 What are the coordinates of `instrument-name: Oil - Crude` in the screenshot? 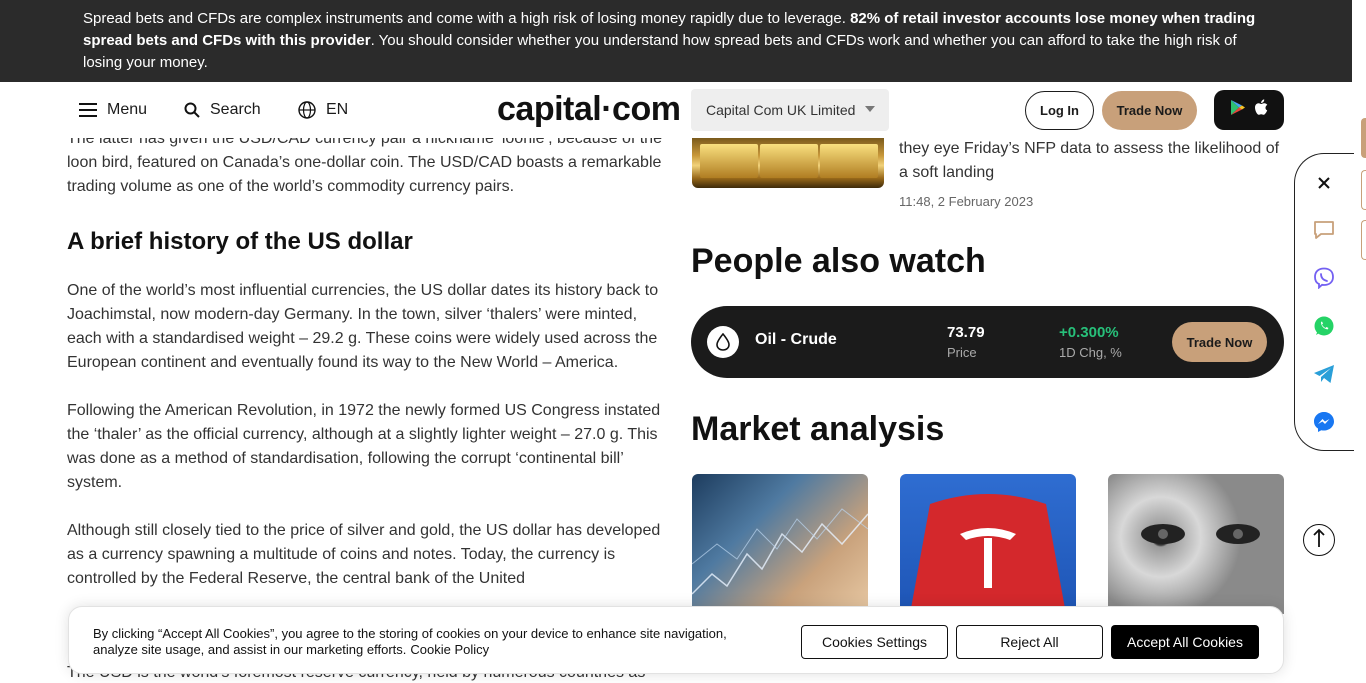 It's located at (796, 339).